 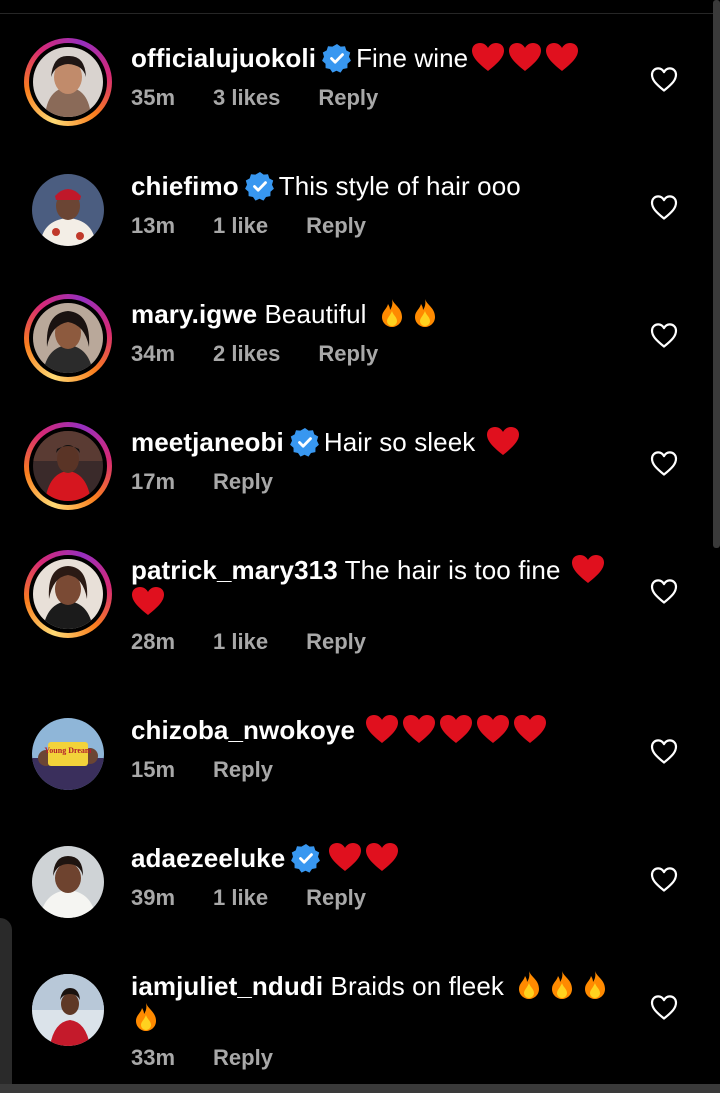 What do you see at coordinates (456, 570) in the screenshot?
I see `comment-text: The hair is too fine` at bounding box center [456, 570].